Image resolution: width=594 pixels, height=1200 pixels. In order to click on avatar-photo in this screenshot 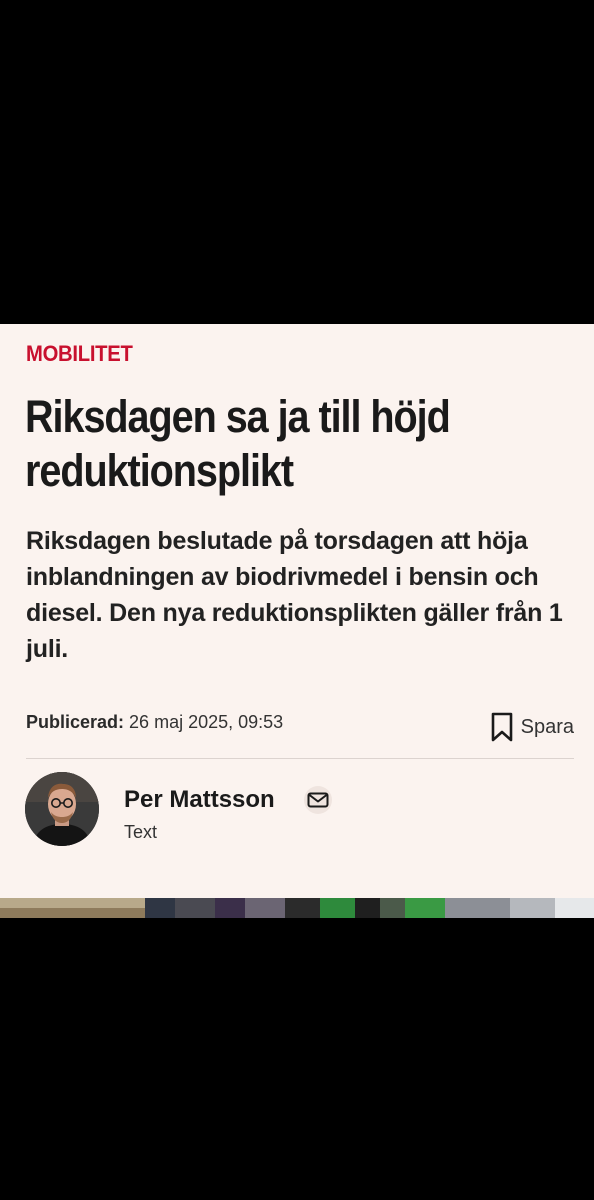, I will do `click(62, 809)`.